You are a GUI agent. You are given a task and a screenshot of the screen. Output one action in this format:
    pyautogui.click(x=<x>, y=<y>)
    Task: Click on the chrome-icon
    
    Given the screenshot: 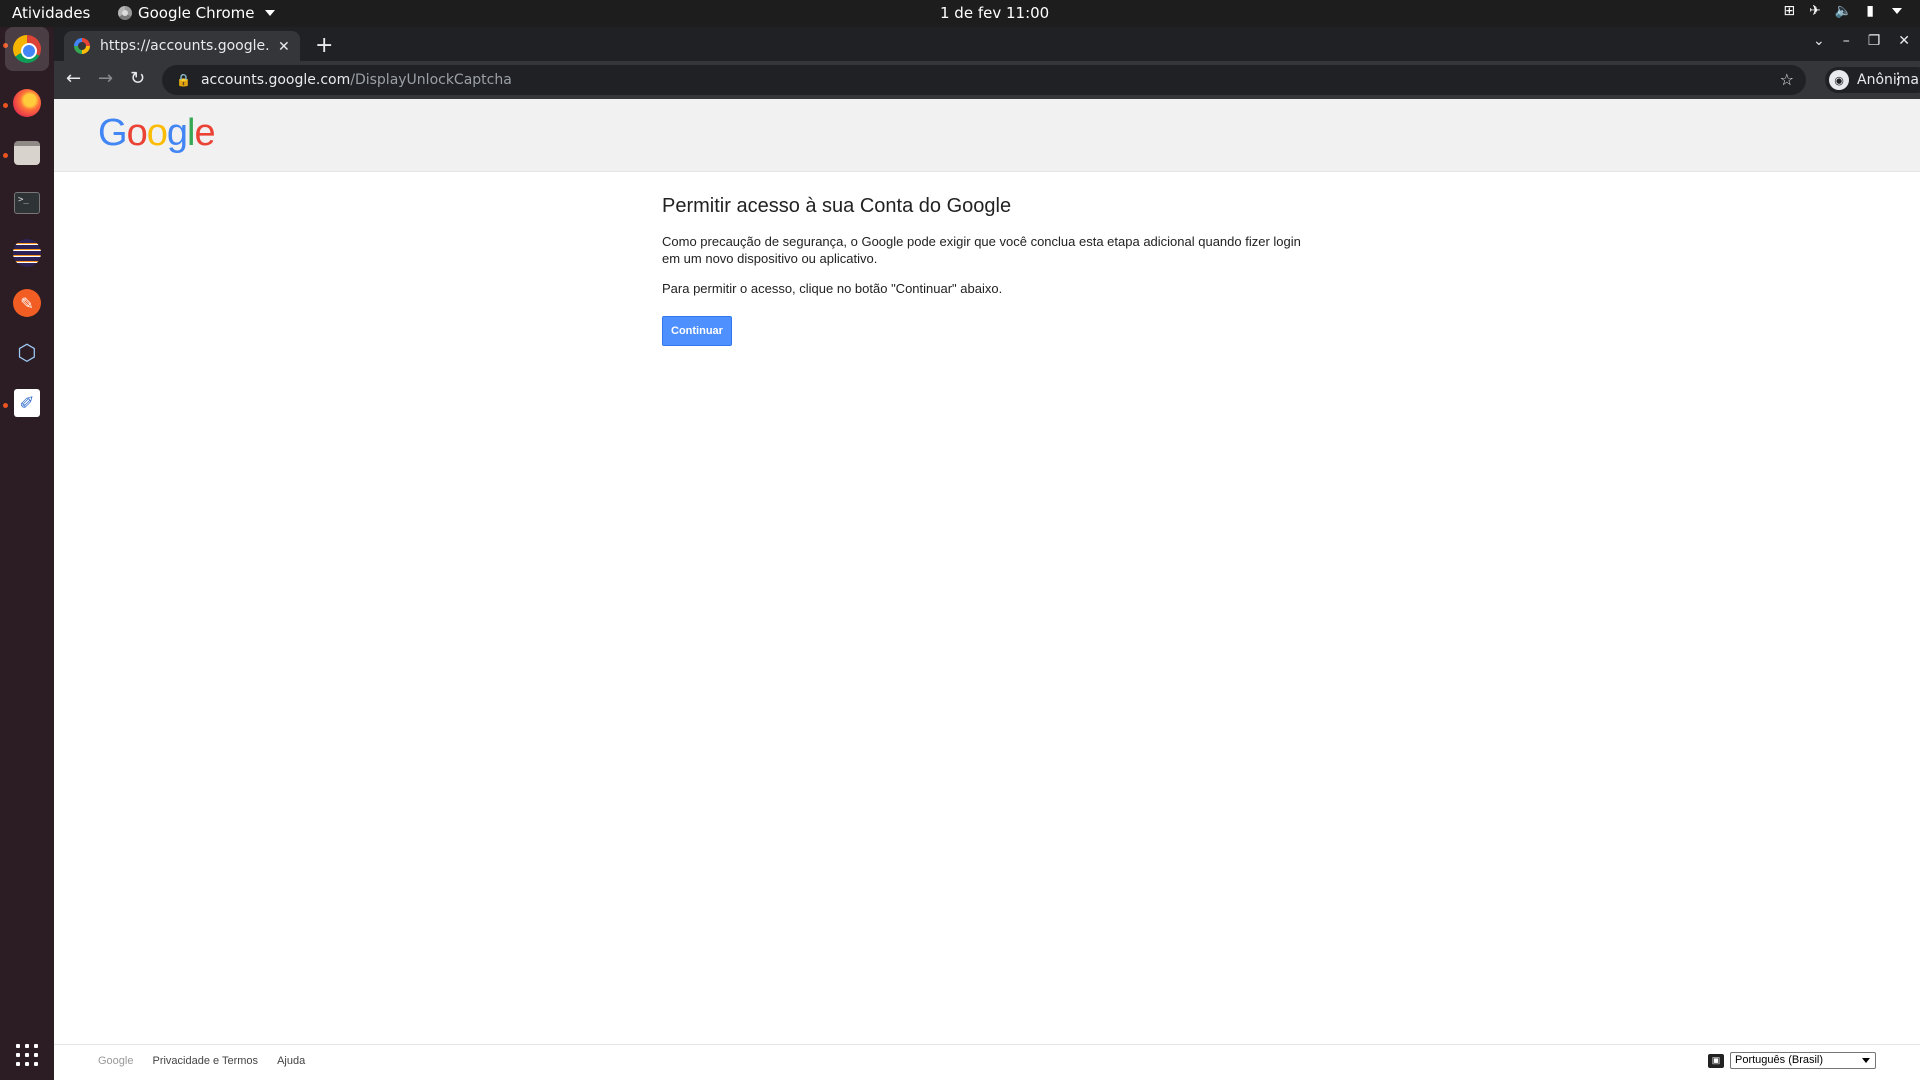 What is the action you would take?
    pyautogui.click(x=27, y=49)
    